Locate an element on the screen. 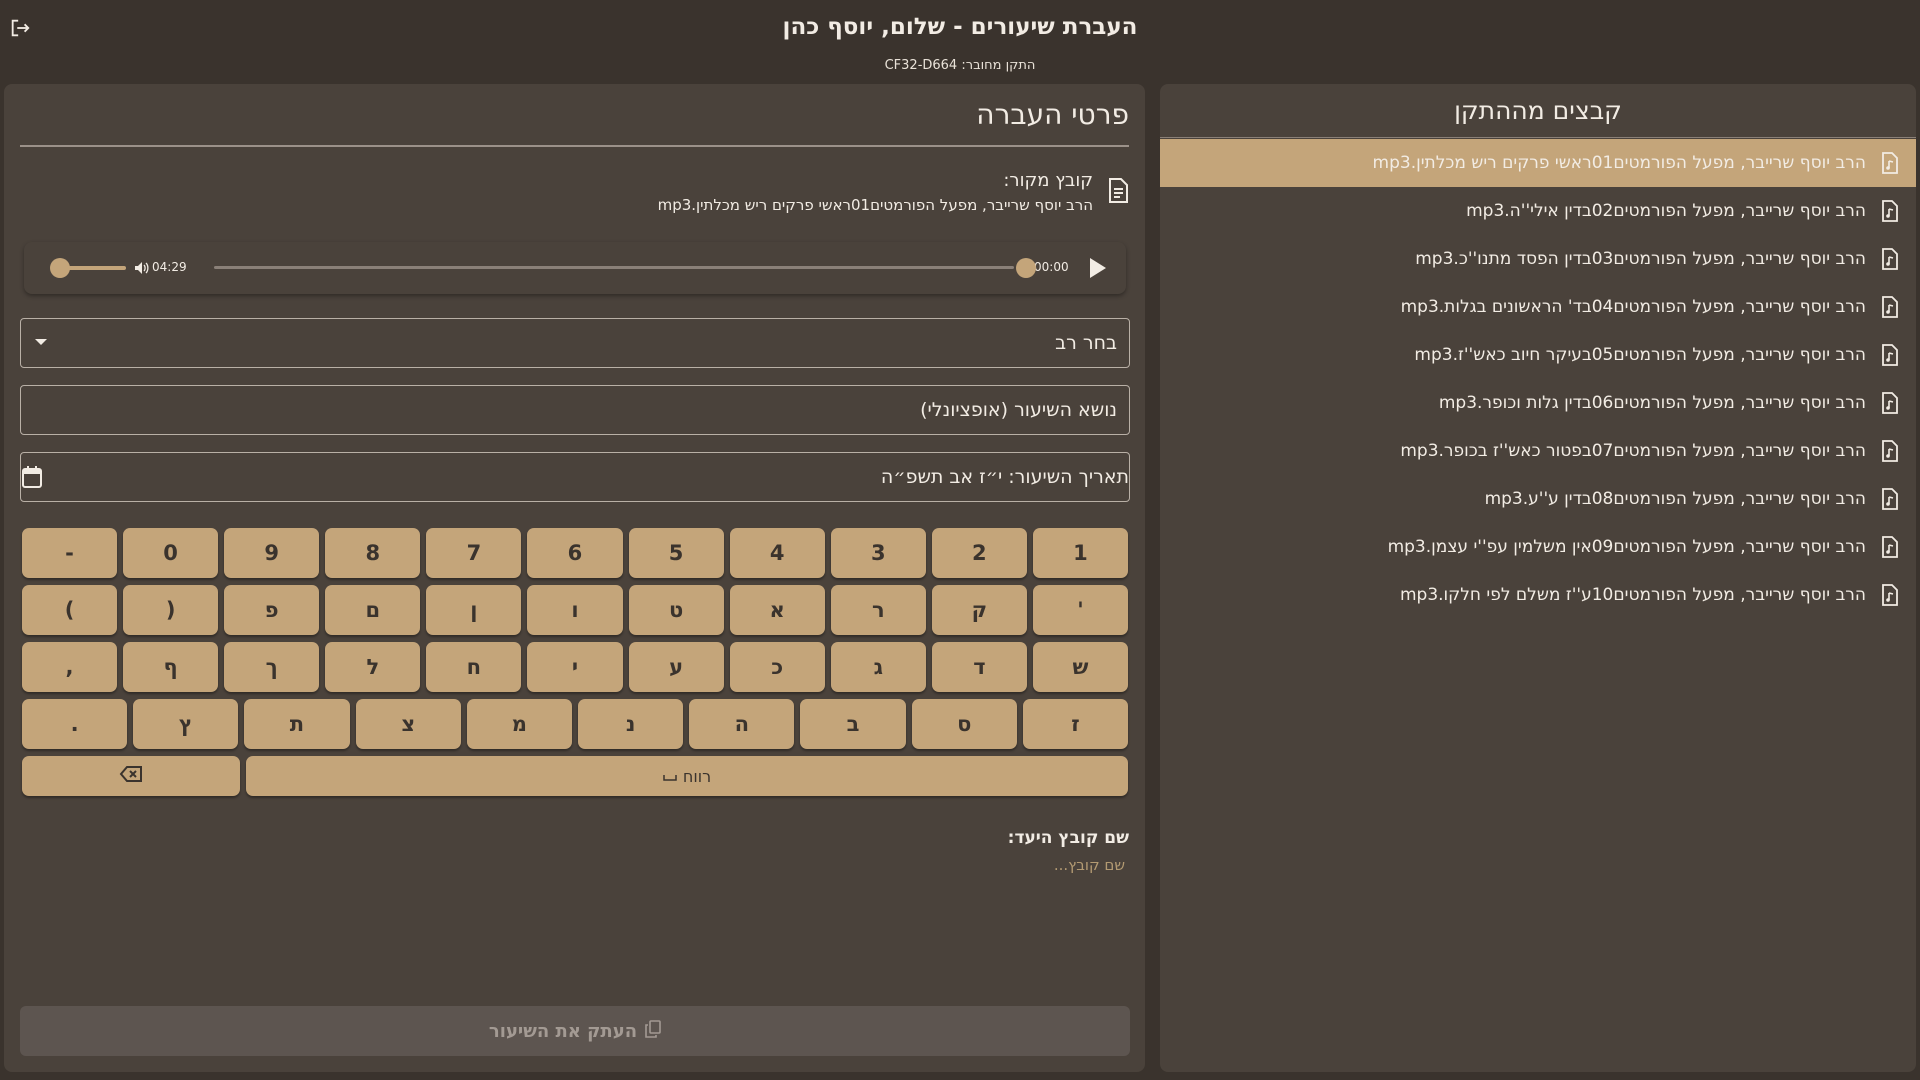  volume-handle is located at coordinates (60, 268).